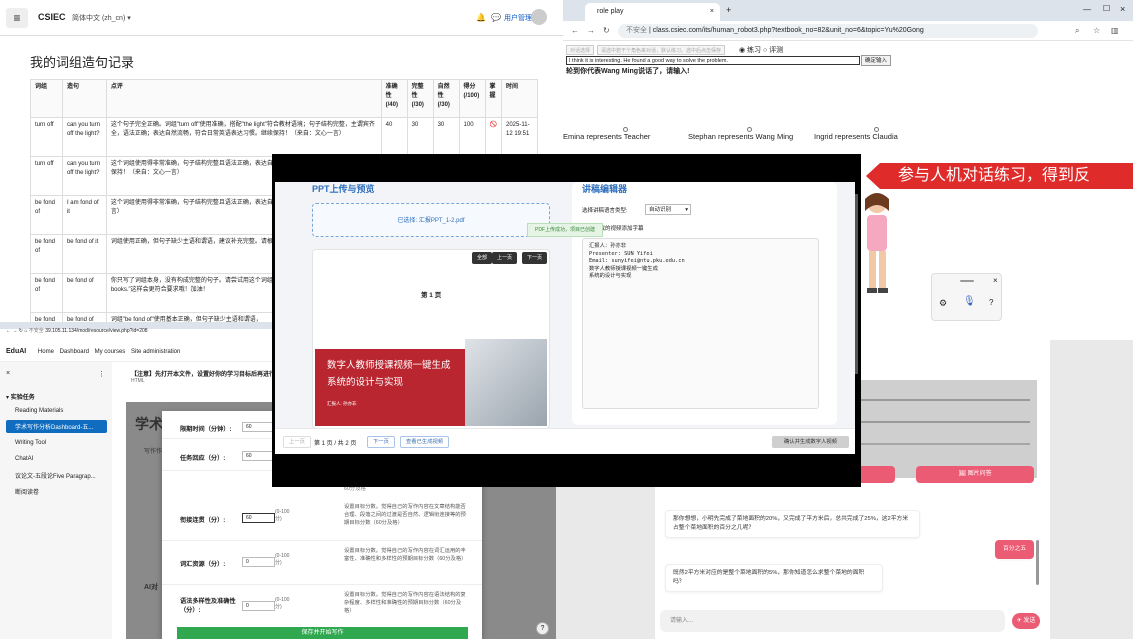  Describe the element at coordinates (1087, 9) in the screenshot. I see `minimize-icon: —` at that location.